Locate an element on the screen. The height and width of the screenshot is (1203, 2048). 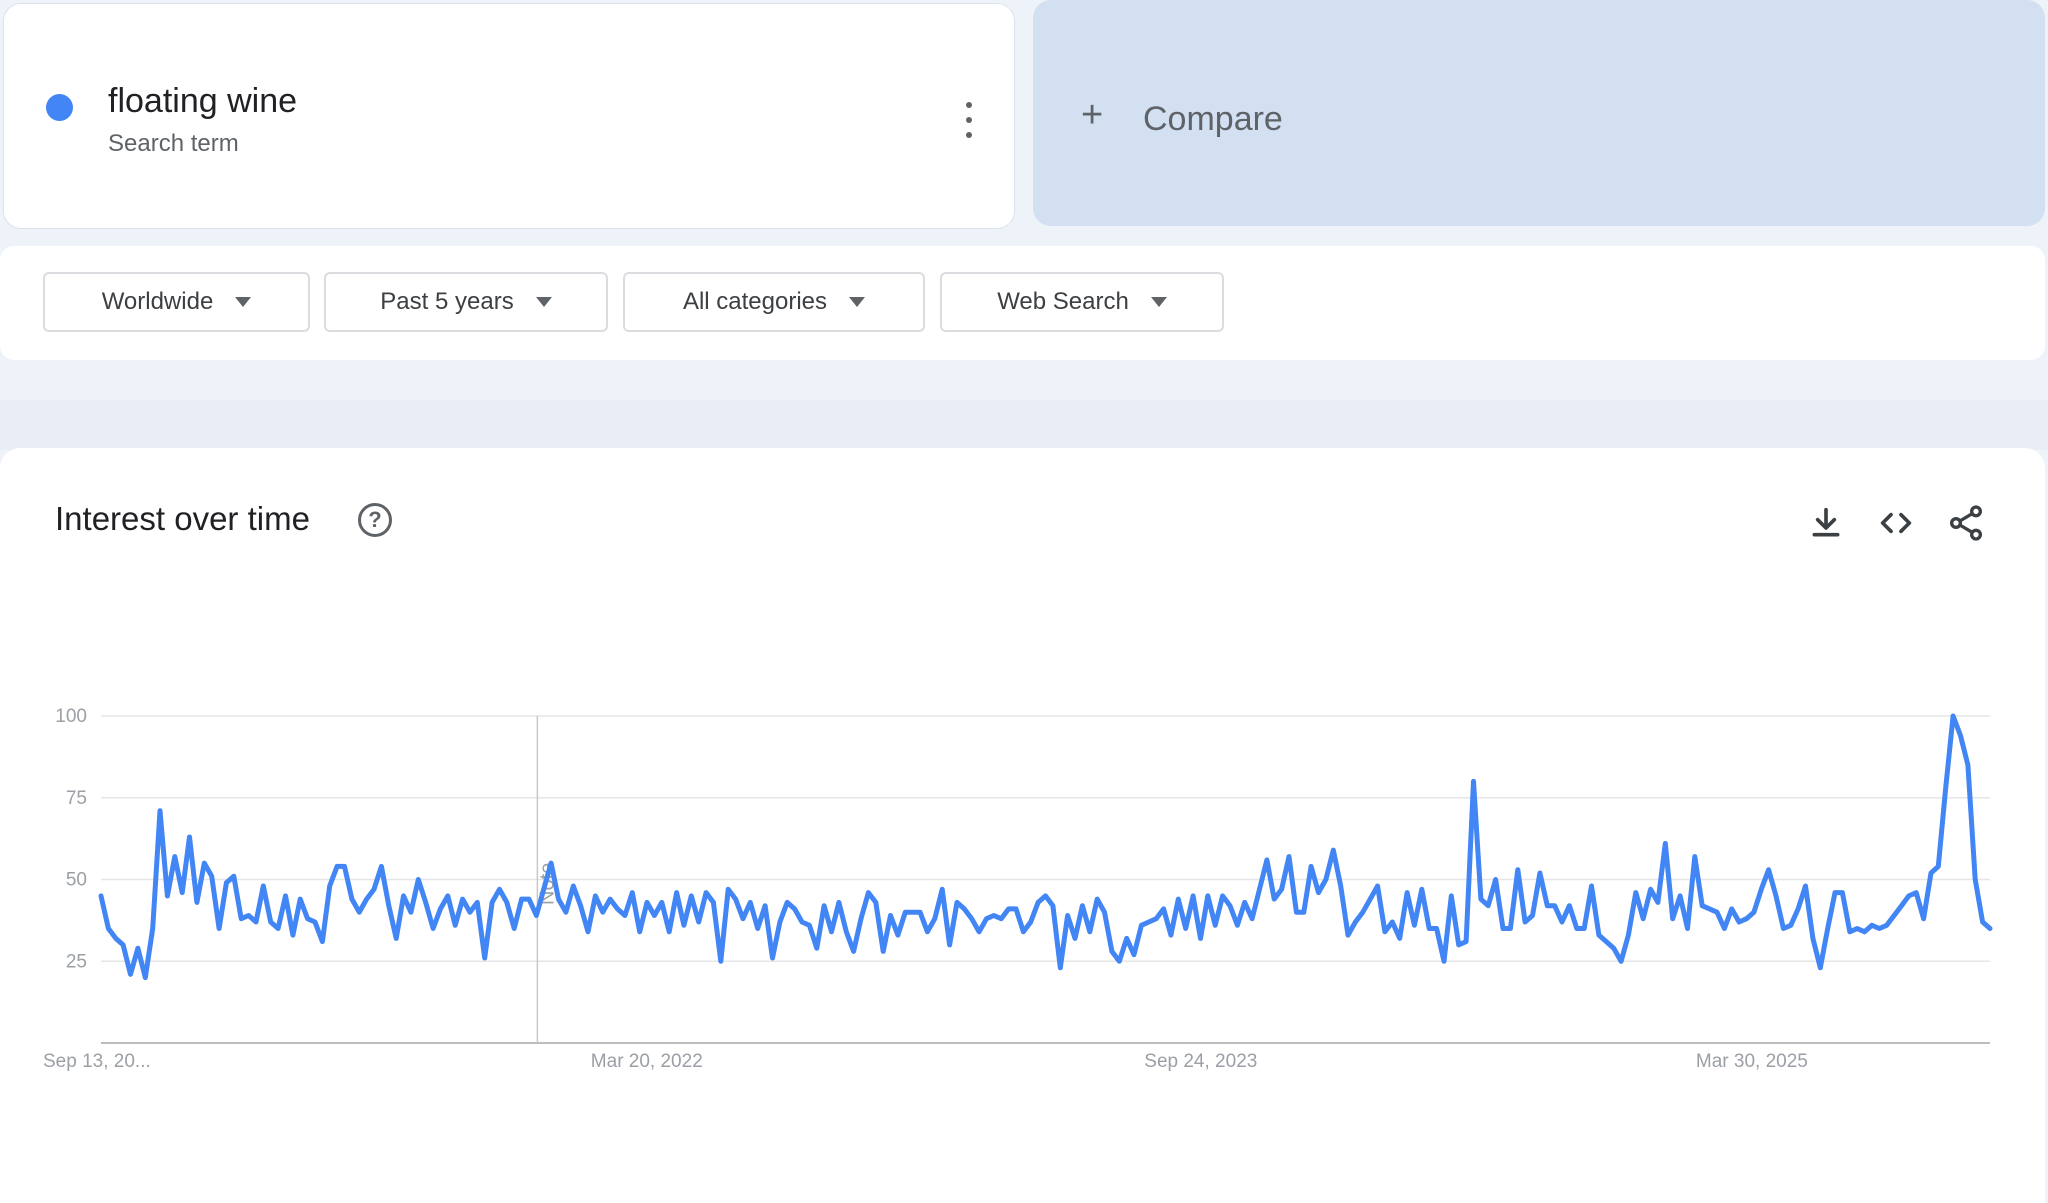
search-term-card: floating wine Search term is located at coordinates (509, 116).